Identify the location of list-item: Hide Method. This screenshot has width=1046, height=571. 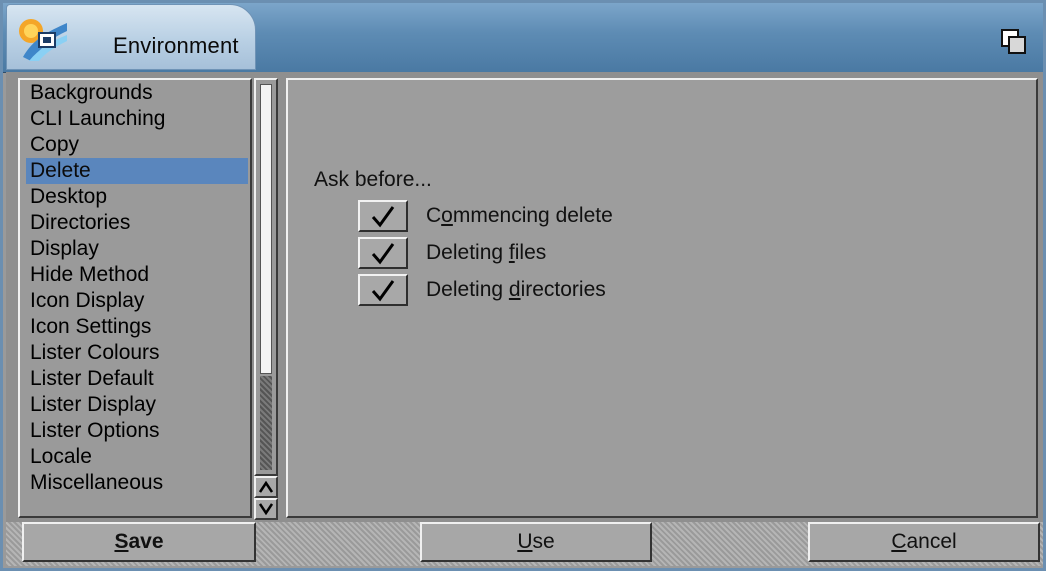
(137, 275).